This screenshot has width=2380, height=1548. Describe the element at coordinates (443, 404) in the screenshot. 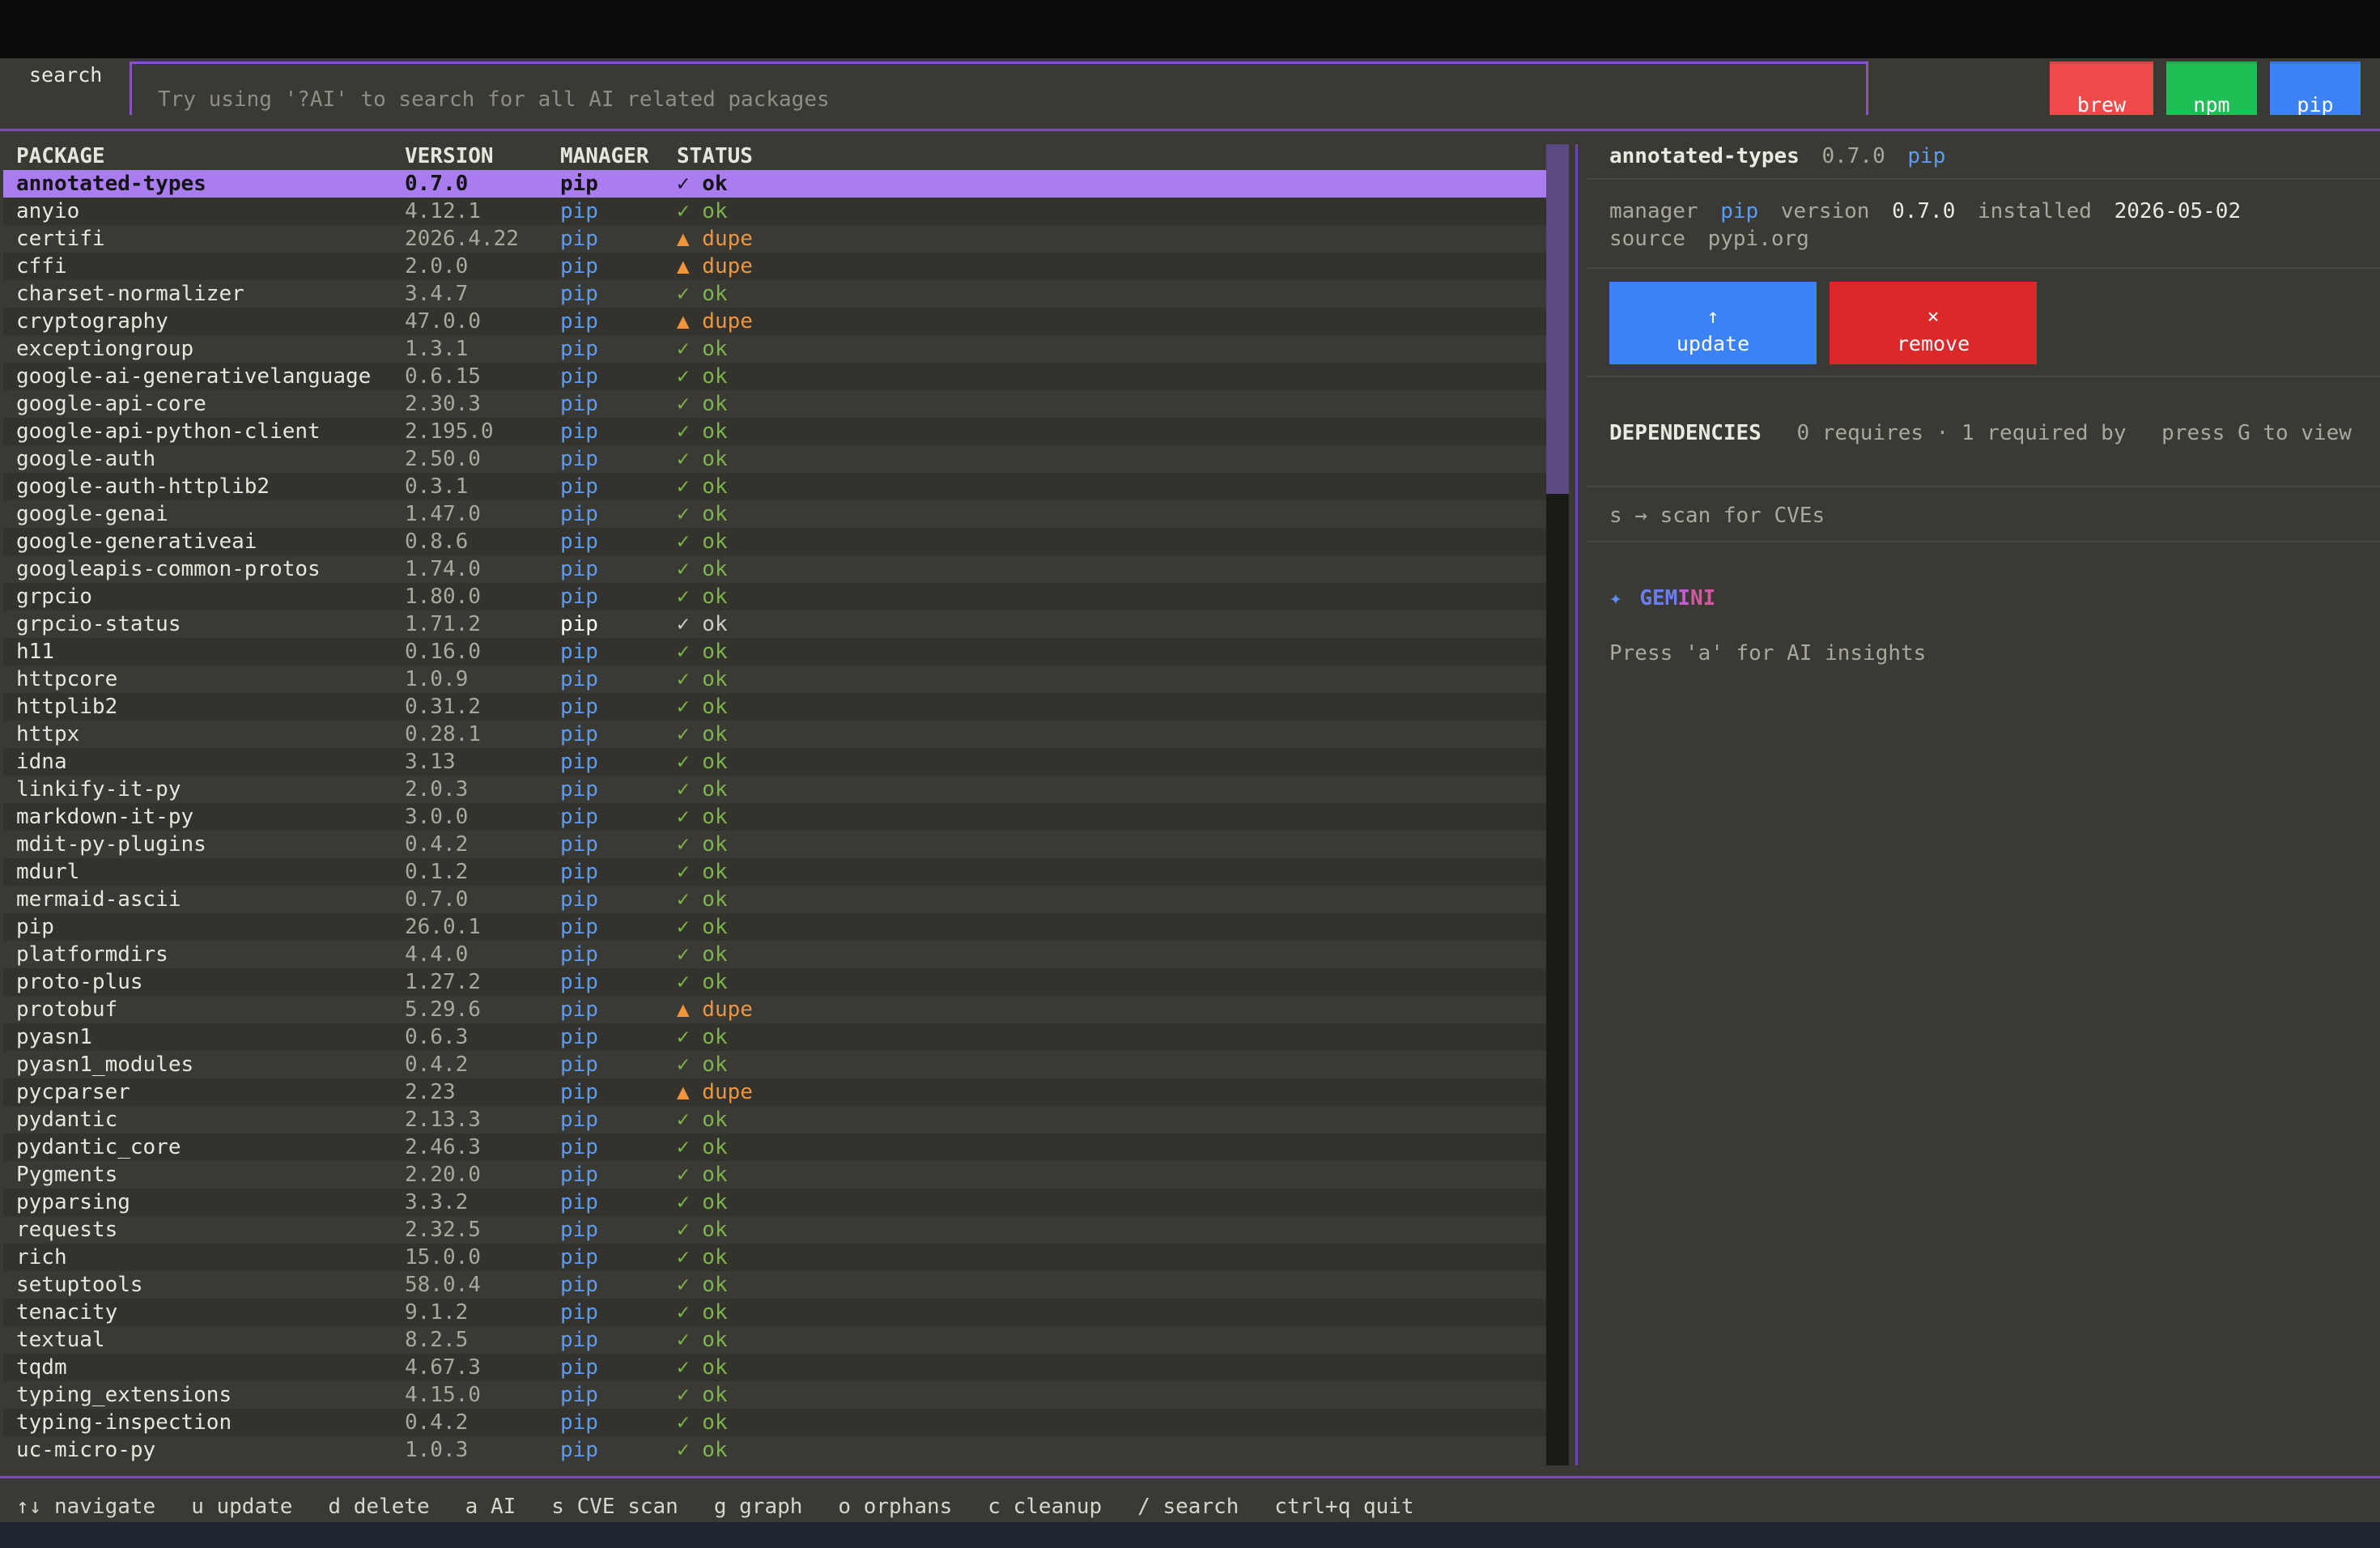

I see `version-cell: 2.30.3` at that location.